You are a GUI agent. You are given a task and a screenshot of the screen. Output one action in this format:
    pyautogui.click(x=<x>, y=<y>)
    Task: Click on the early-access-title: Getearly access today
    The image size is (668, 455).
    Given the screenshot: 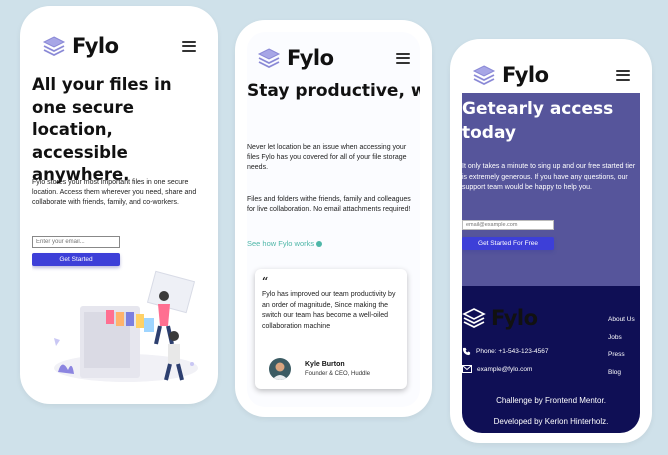 What is the action you would take?
    pyautogui.click(x=538, y=121)
    